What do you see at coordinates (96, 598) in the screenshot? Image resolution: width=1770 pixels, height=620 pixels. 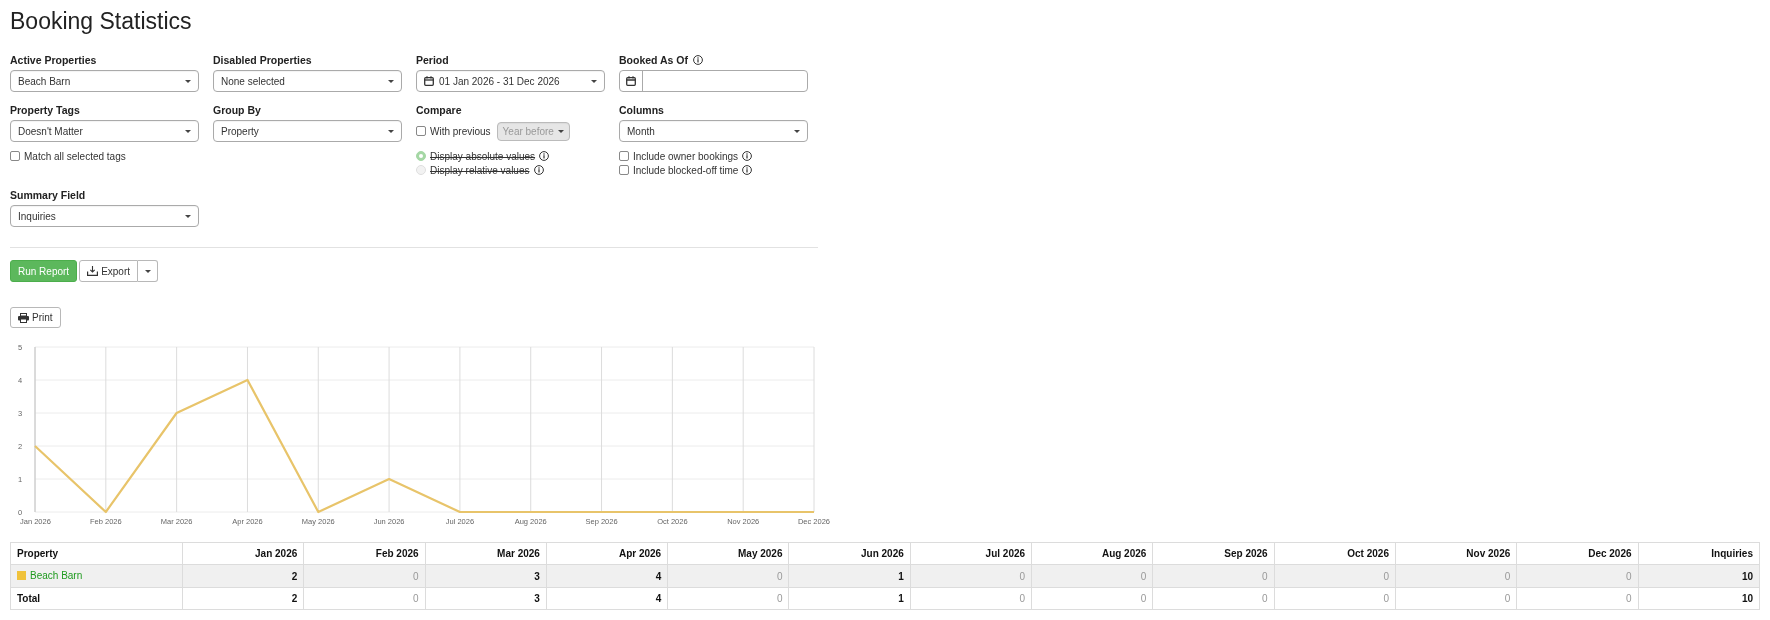 I see `table-cell: Total` at bounding box center [96, 598].